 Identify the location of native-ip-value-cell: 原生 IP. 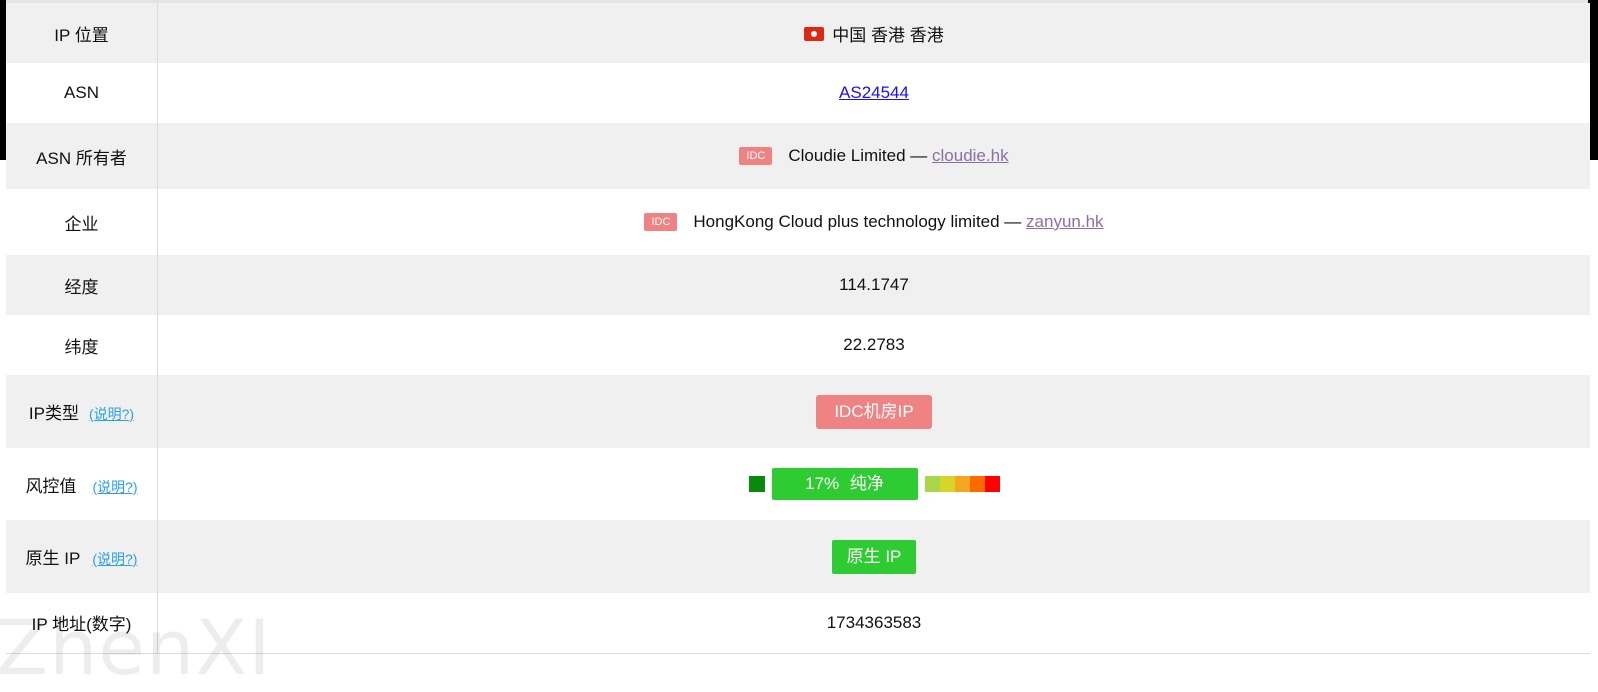
(874, 556).